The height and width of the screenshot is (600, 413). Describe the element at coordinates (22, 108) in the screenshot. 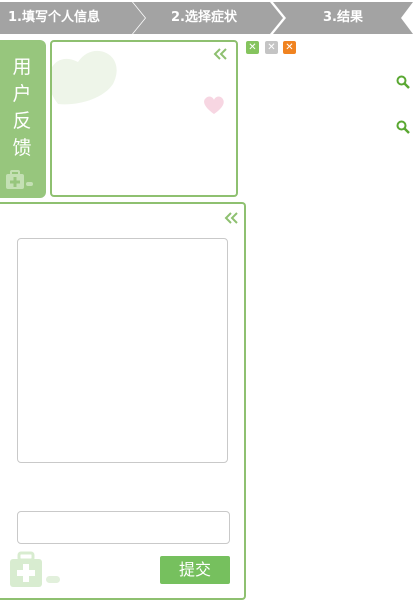

I see `feedback-side-tab-label: 用 户 反 馈` at that location.